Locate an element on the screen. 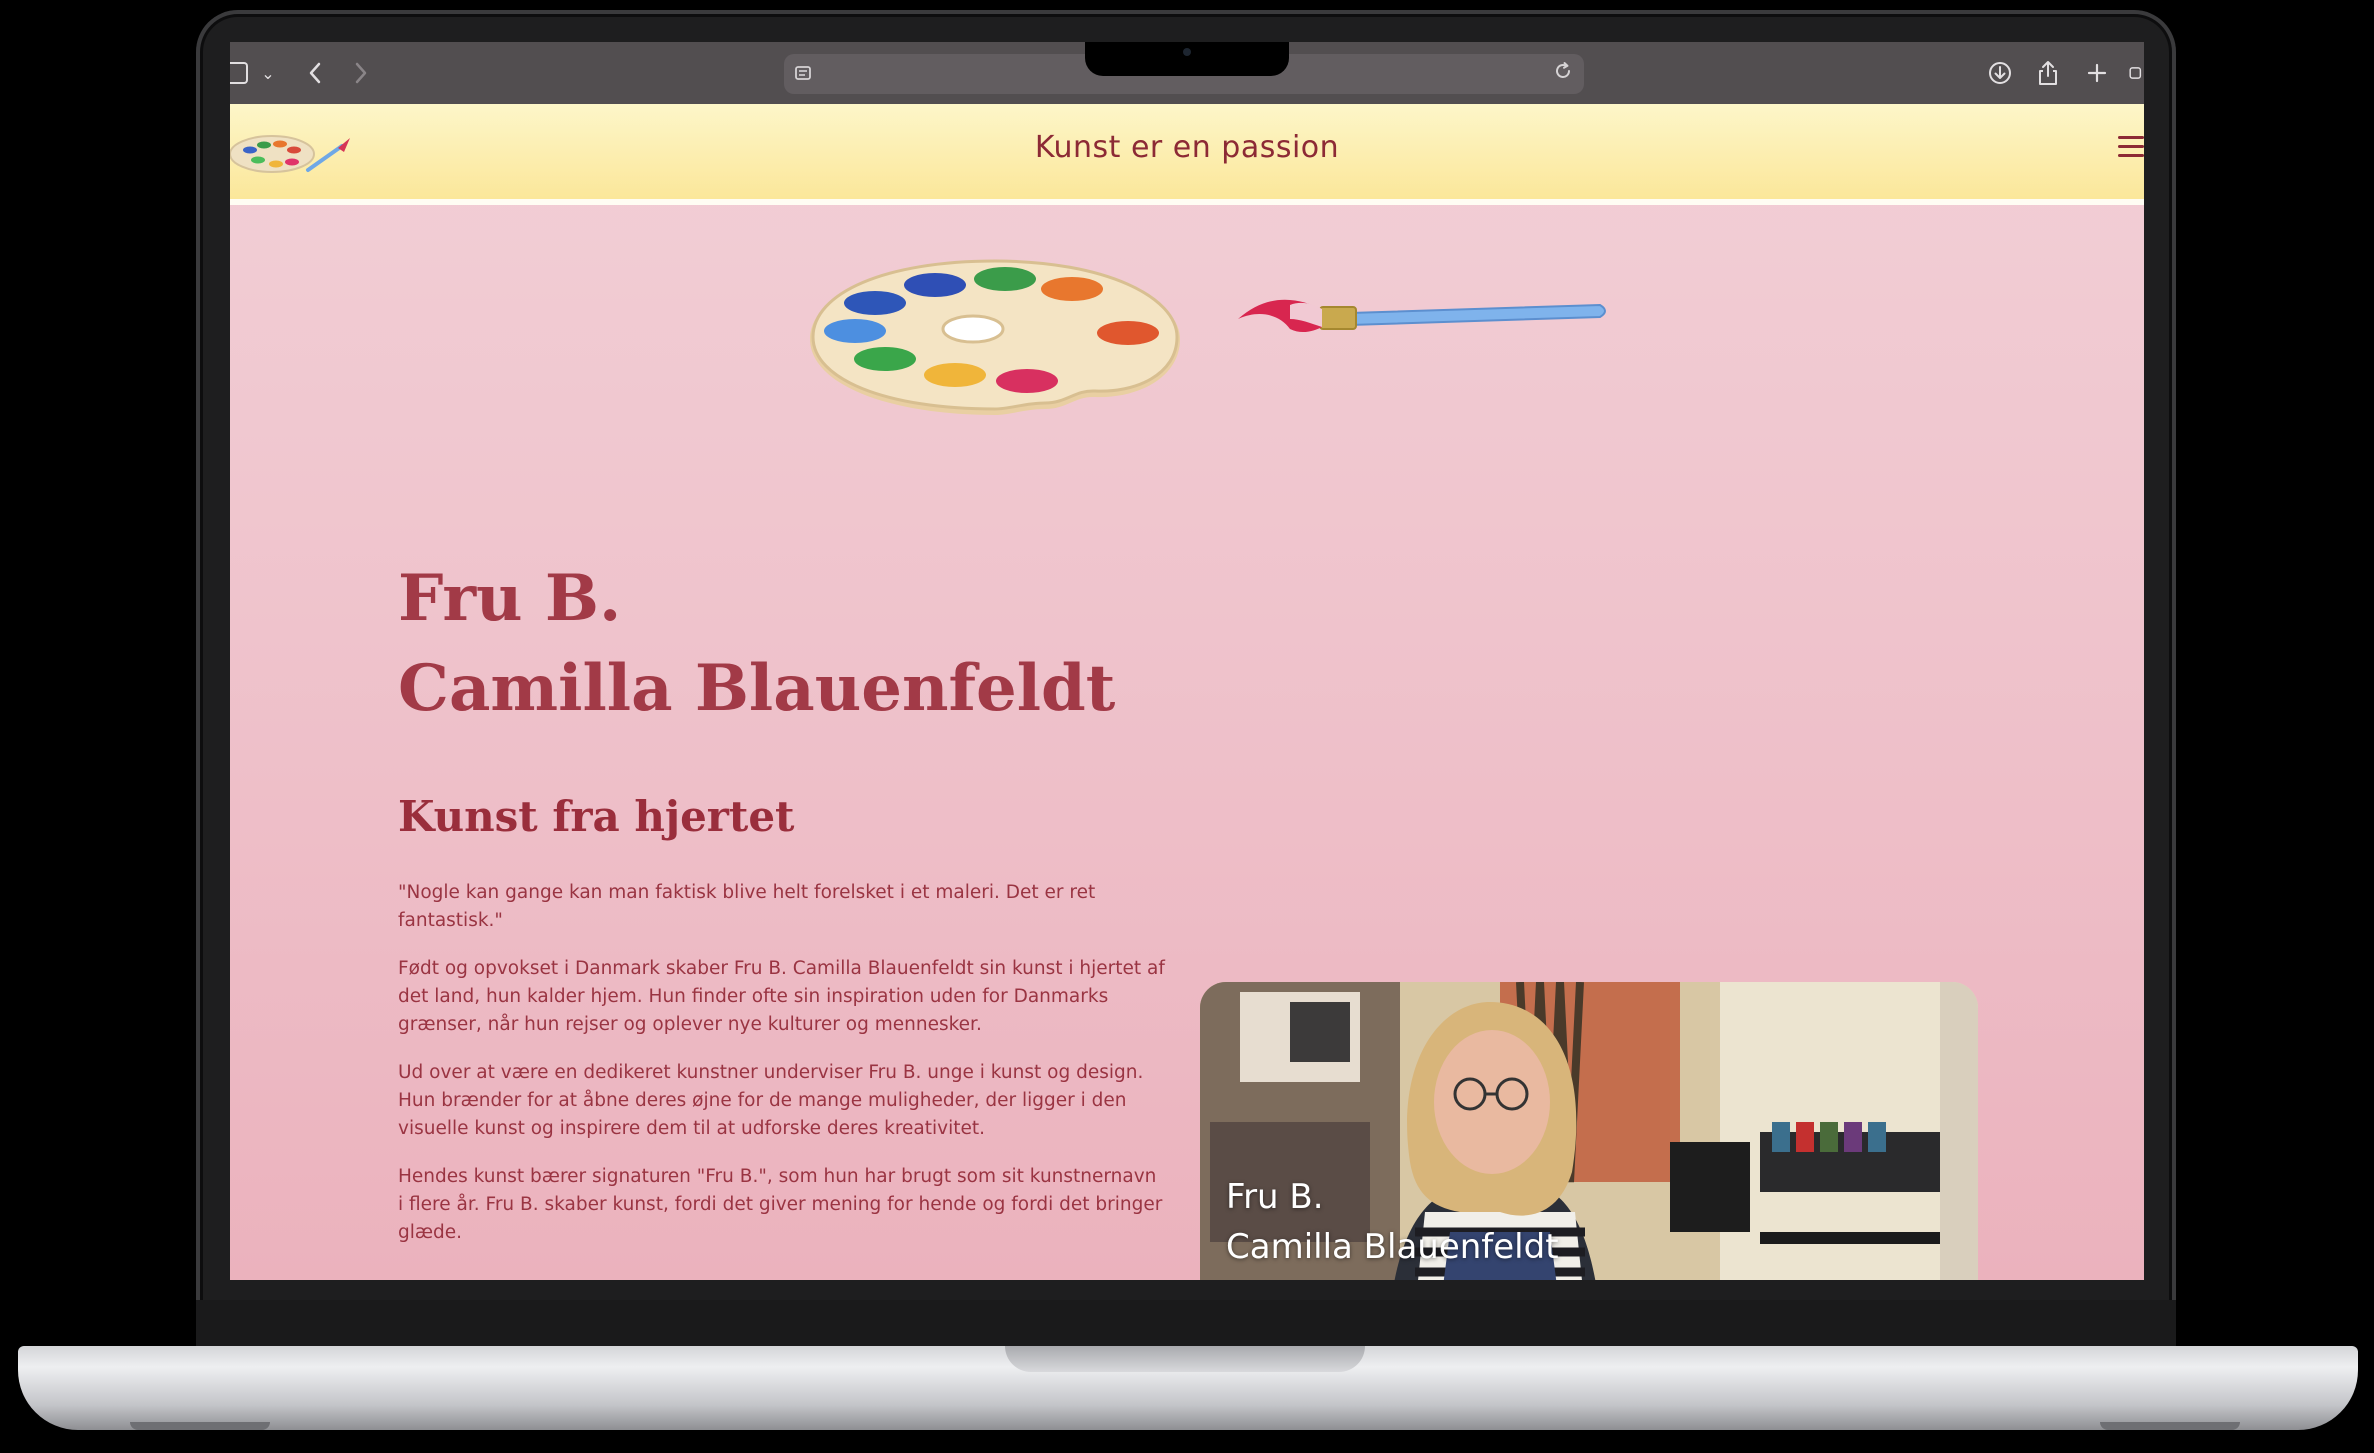 The image size is (2374, 1453). camera-icon is located at coordinates (1187, 52).